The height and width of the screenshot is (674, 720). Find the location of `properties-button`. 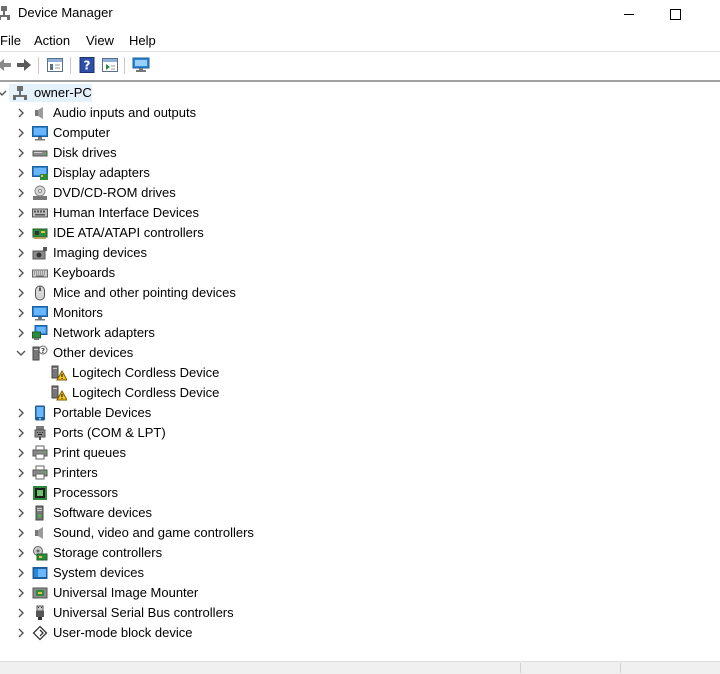

properties-button is located at coordinates (110, 65).